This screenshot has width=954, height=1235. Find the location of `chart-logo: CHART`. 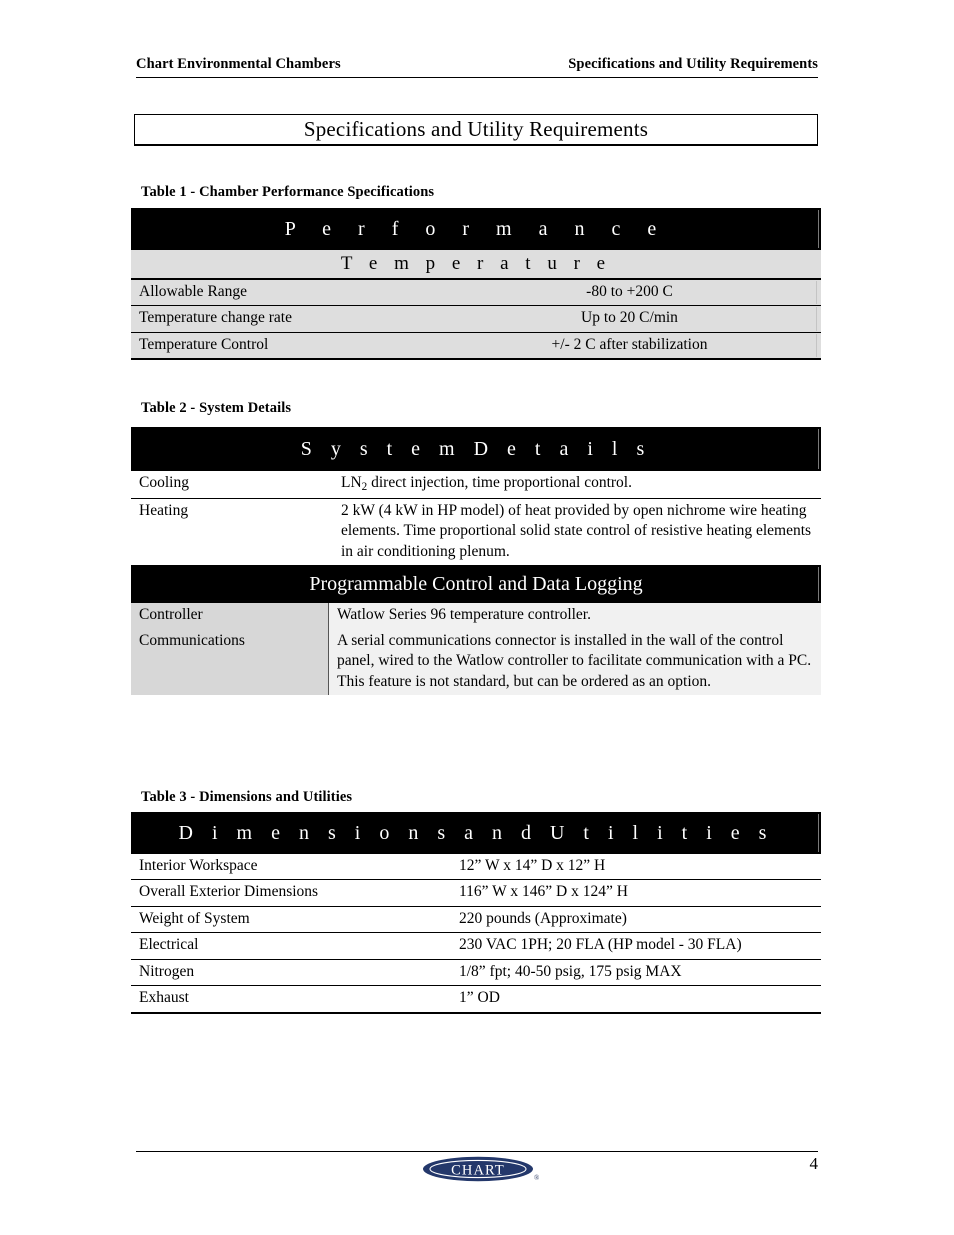

chart-logo: CHART is located at coordinates (478, 1169).